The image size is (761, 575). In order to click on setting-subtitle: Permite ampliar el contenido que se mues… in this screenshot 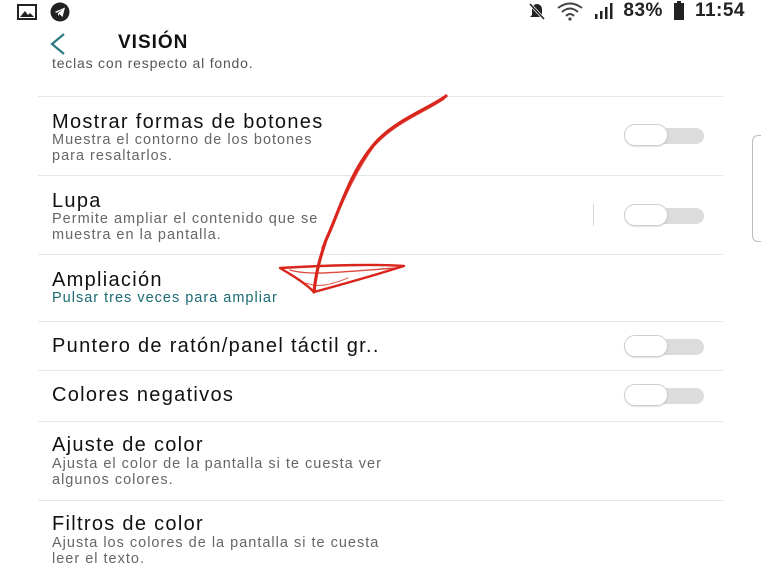, I will do `click(185, 227)`.